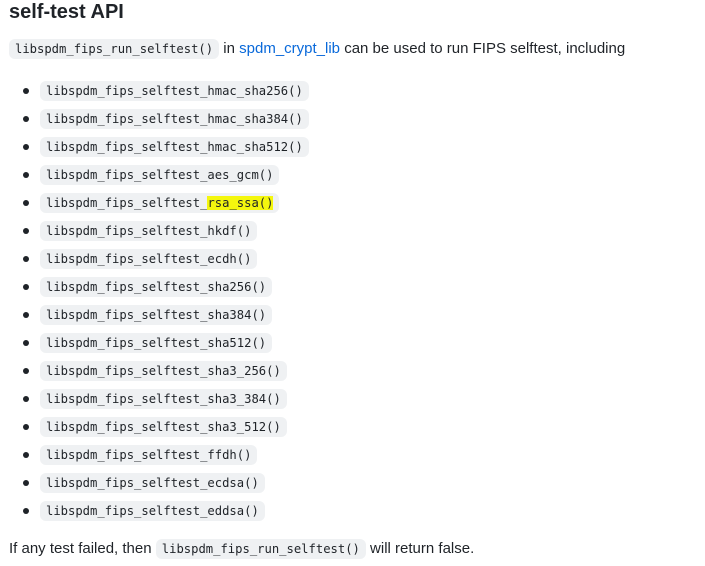  I want to click on list-item: libspdm_fips_selftest_sha3_512(), so click(159, 427).